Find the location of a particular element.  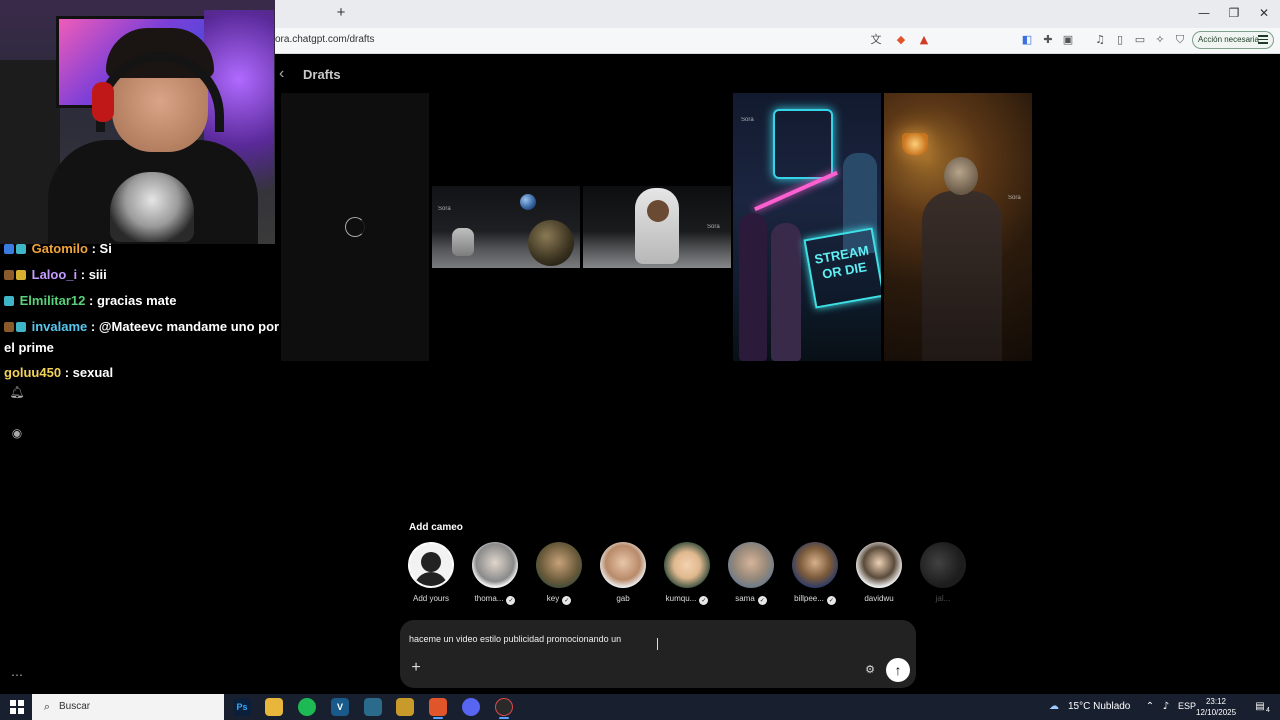

vegas-icon: V is located at coordinates (340, 707).